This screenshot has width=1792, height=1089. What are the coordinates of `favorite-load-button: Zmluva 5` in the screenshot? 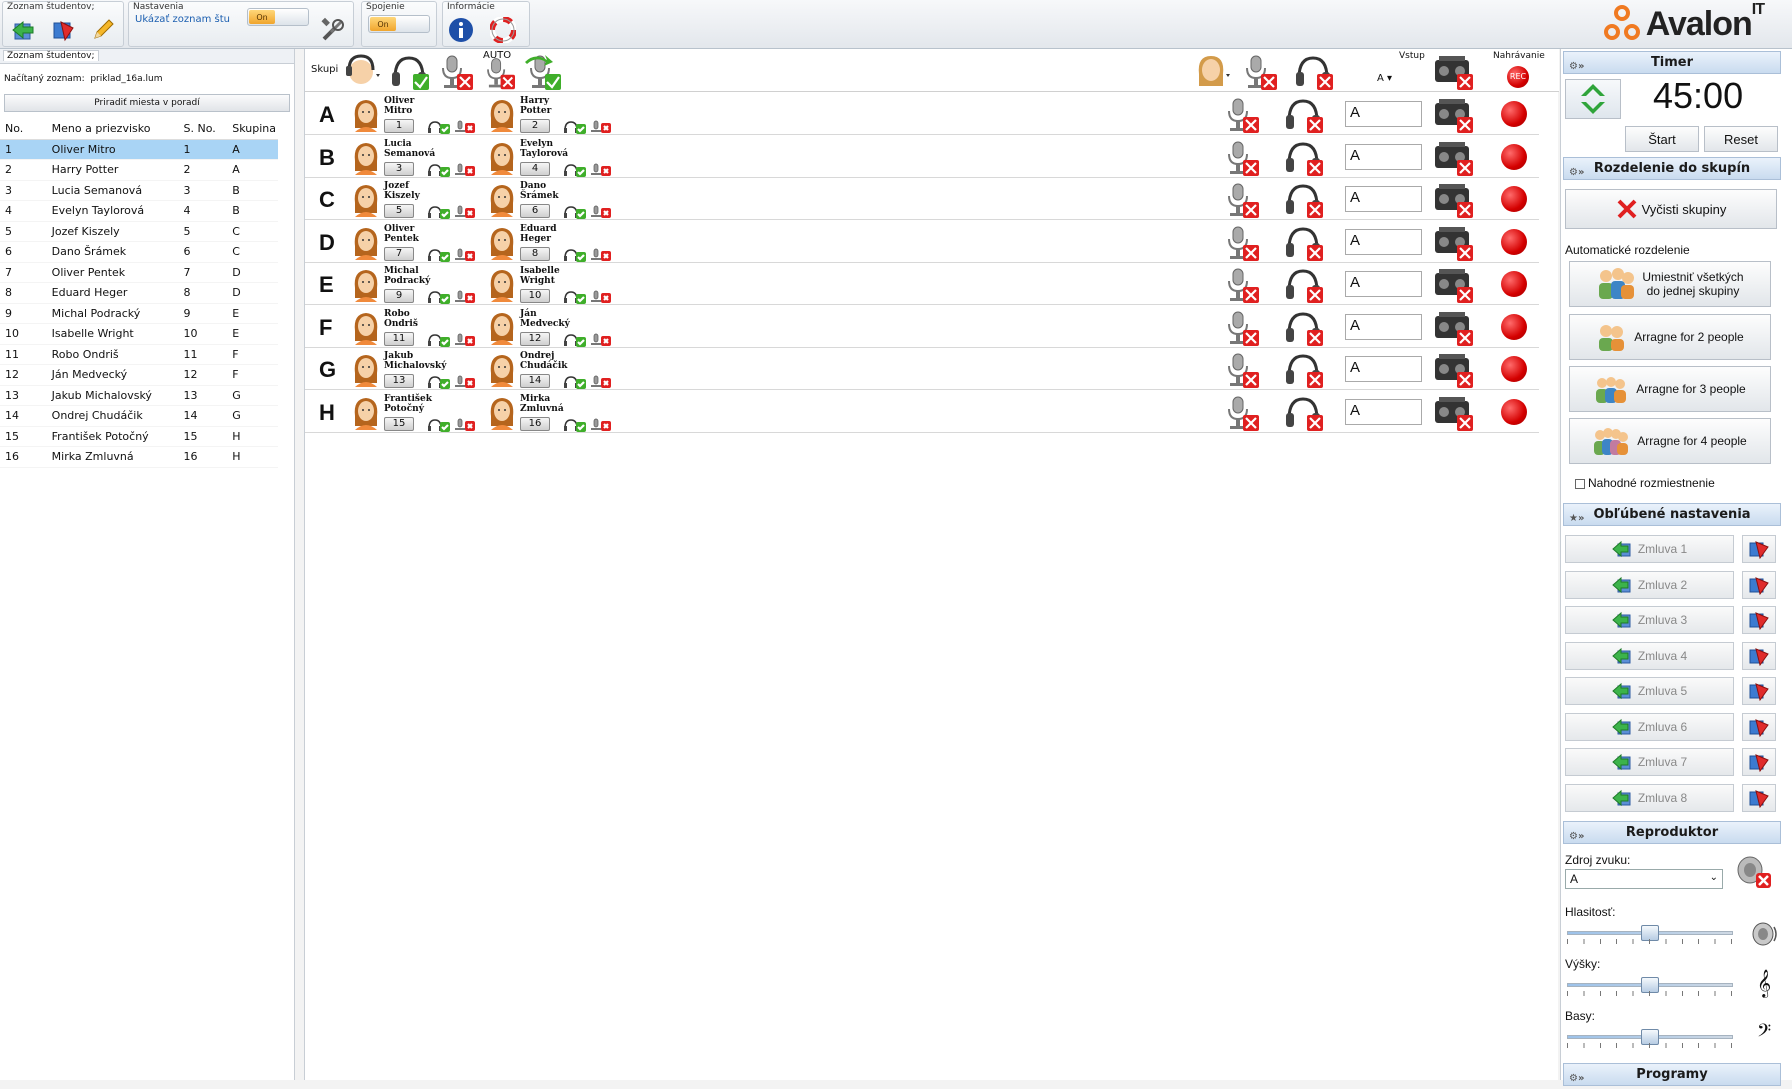 It's located at (1649, 691).